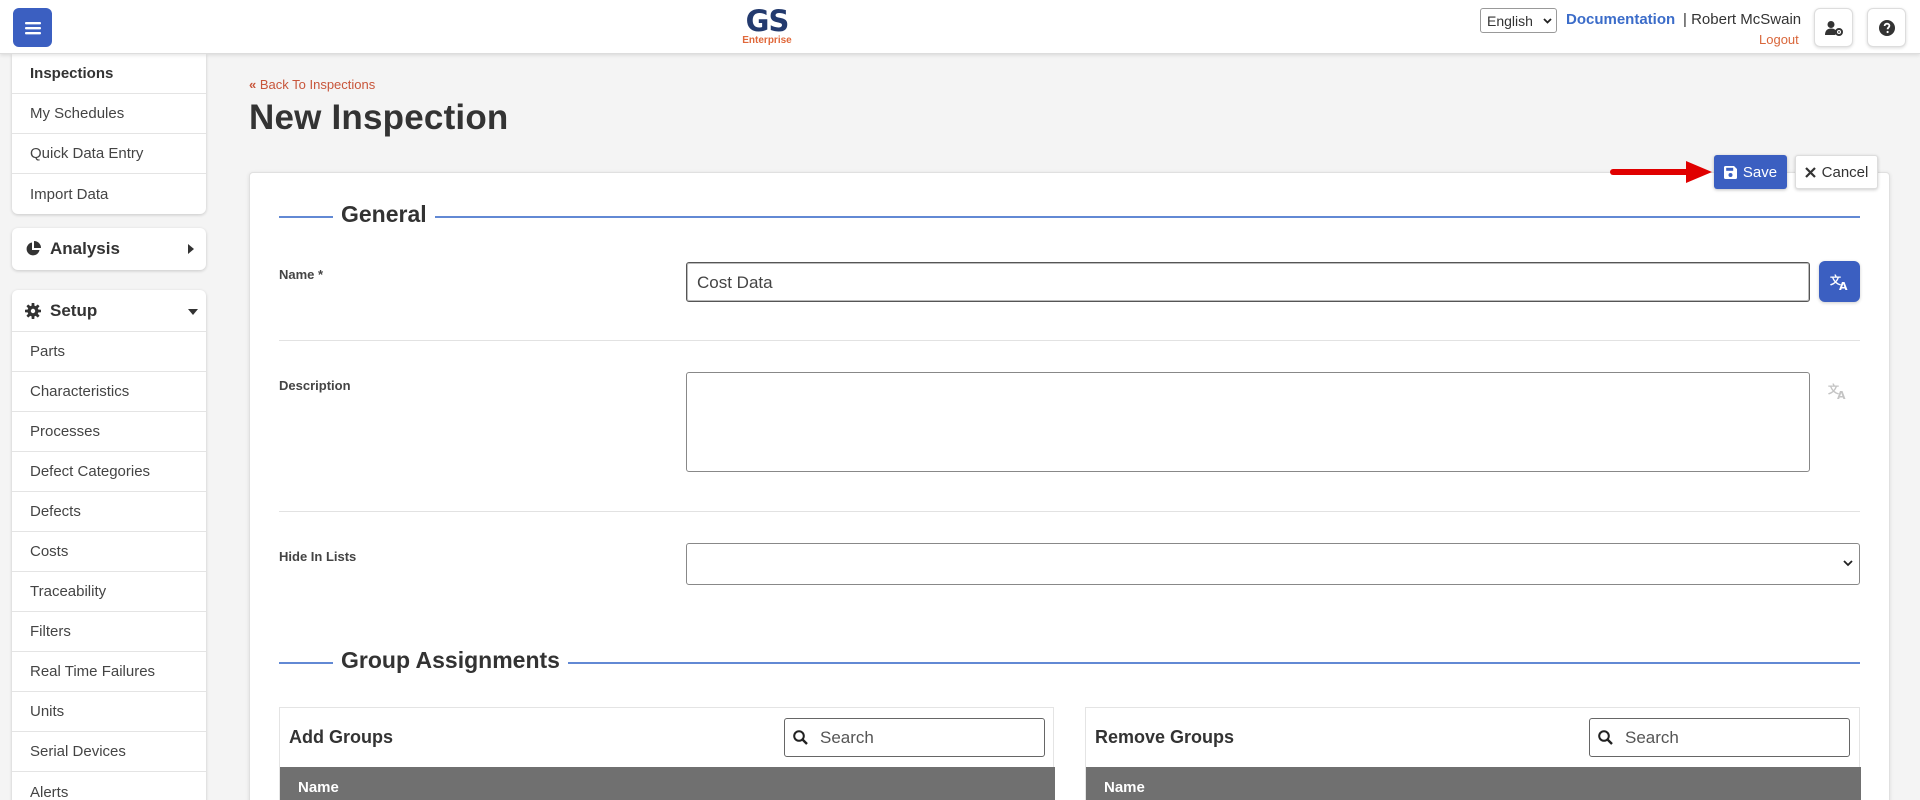  Describe the element at coordinates (667, 753) in the screenshot. I see `add-groups-panel: Add Groups Search Name` at that location.